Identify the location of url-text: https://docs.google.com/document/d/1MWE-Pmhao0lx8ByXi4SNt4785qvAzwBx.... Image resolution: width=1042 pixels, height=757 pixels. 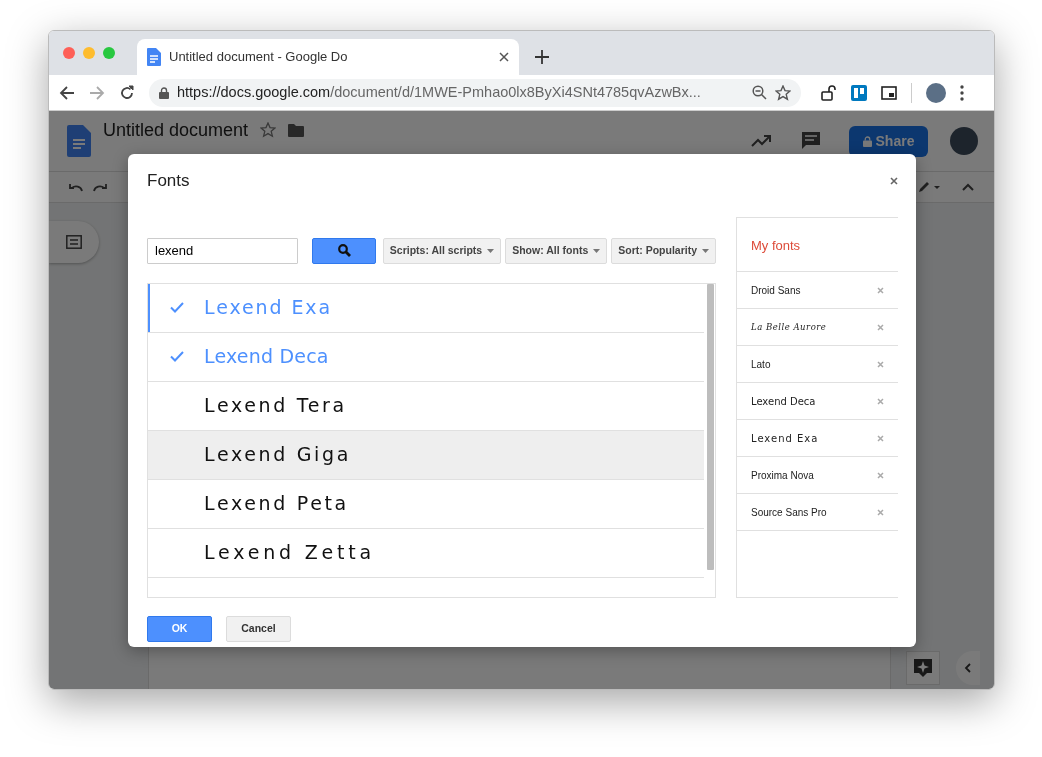
(439, 92).